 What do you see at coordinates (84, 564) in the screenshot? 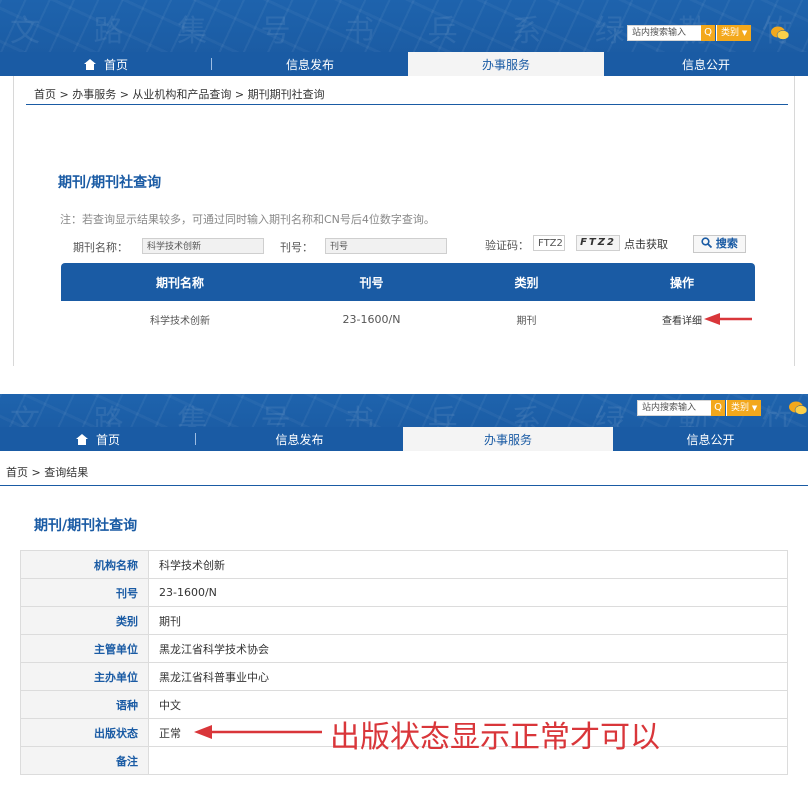
I see `field-key: 机构名称` at bounding box center [84, 564].